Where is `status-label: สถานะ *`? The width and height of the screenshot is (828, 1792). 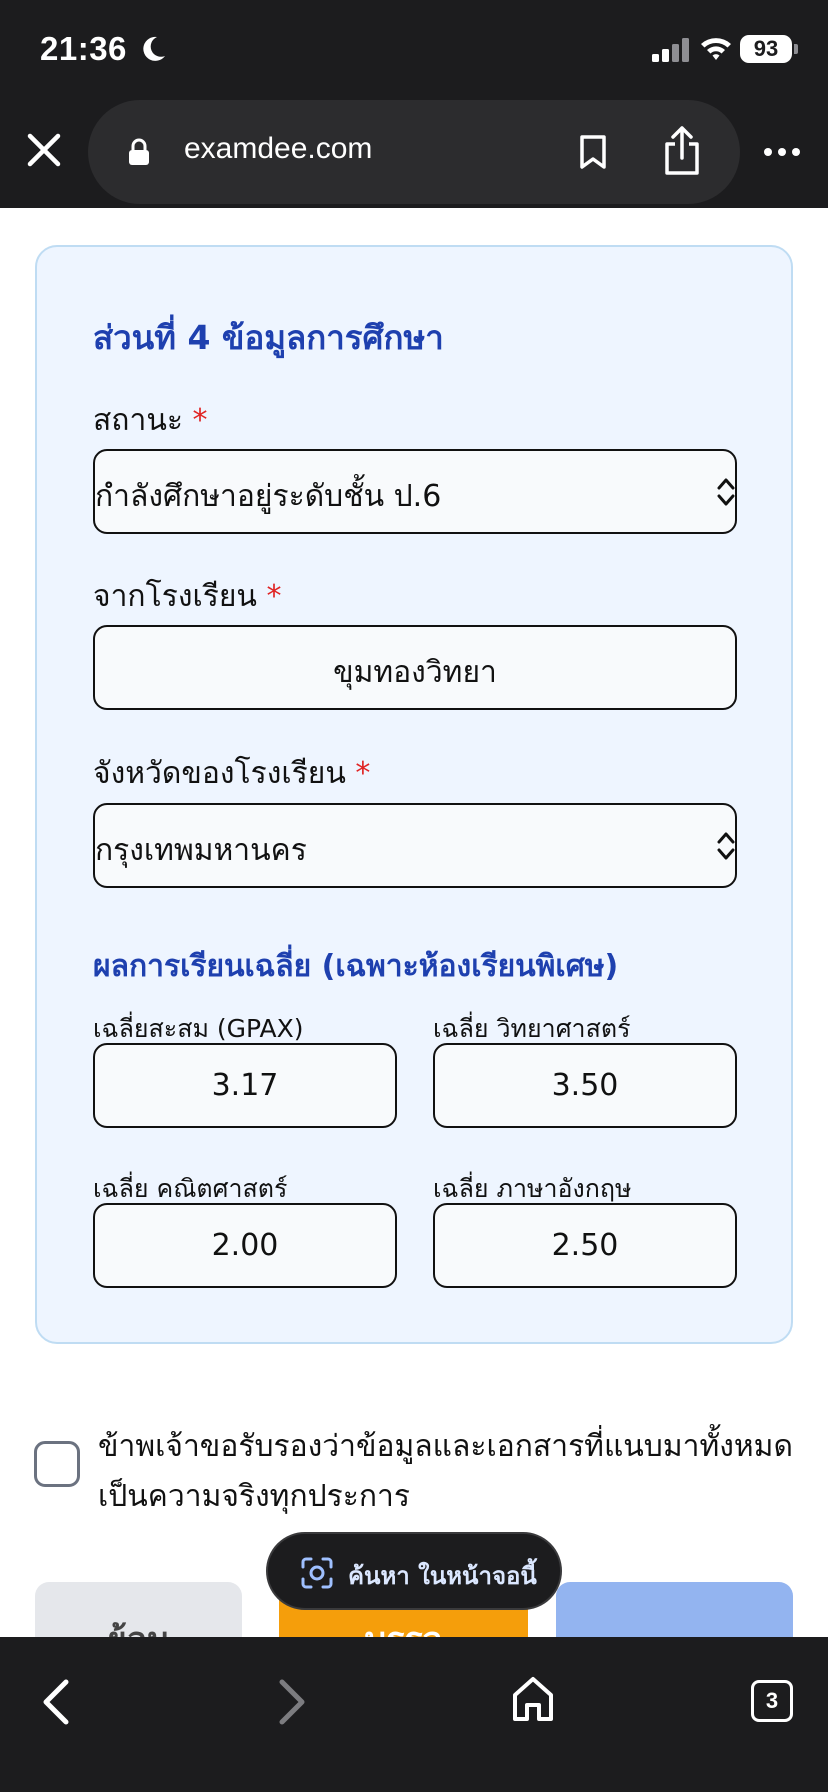
status-label: สถานะ * is located at coordinates (150, 420).